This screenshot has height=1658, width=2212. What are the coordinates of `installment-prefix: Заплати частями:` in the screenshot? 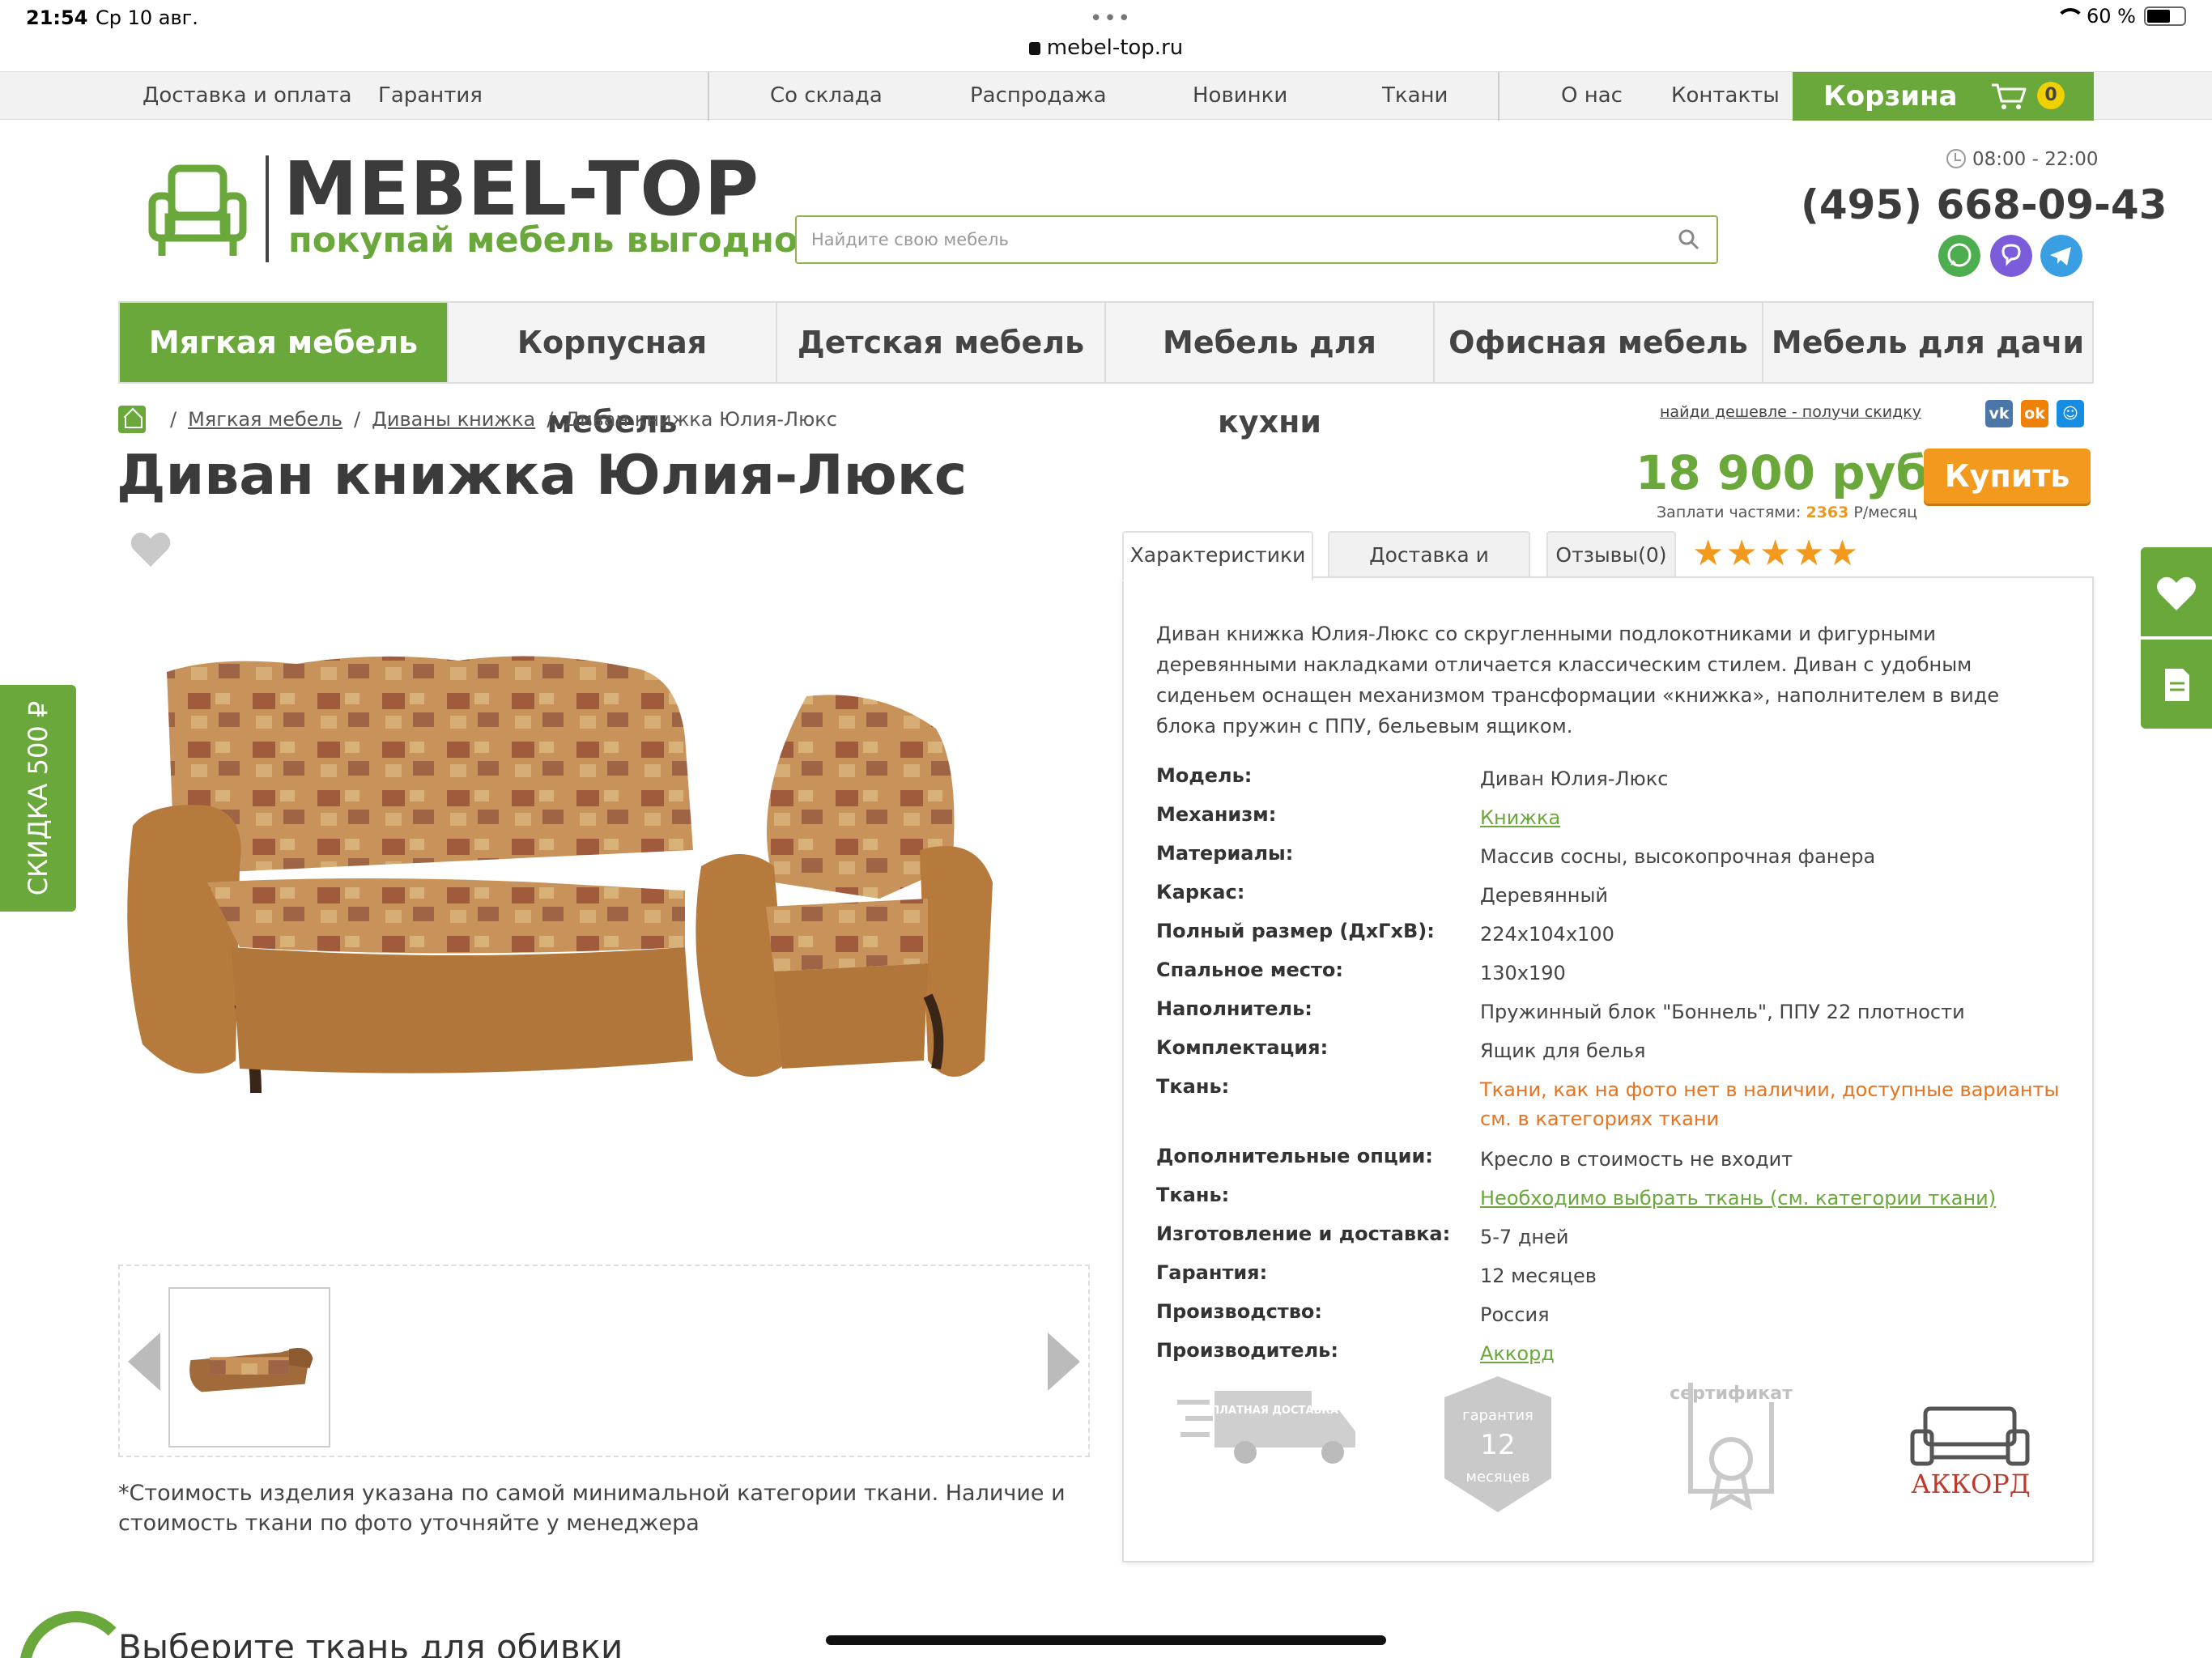 It's located at (1729, 512).